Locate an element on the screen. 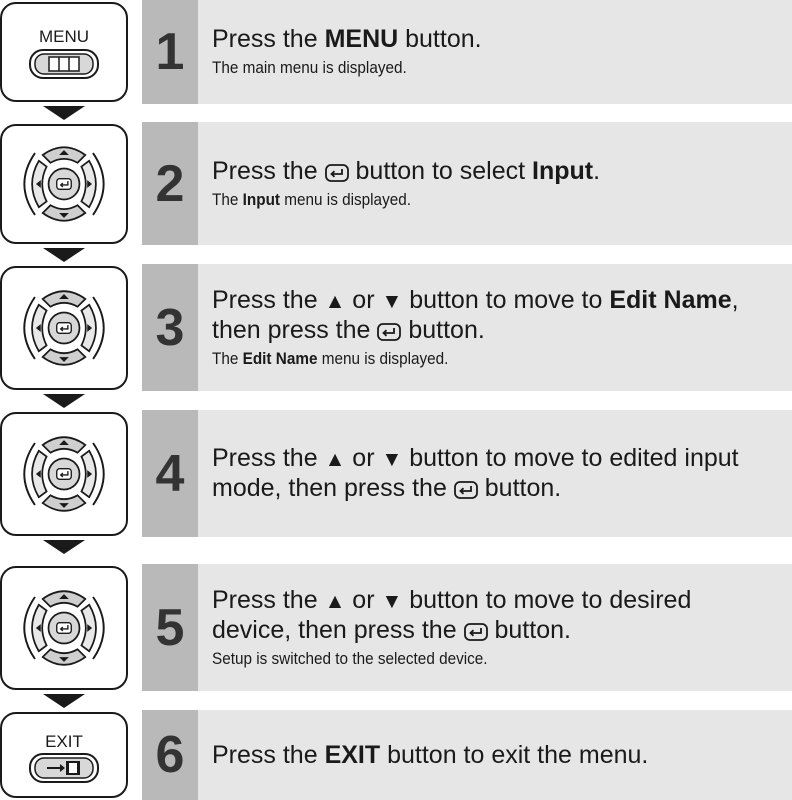  step-result: The main menu is displayed. is located at coordinates (309, 67).